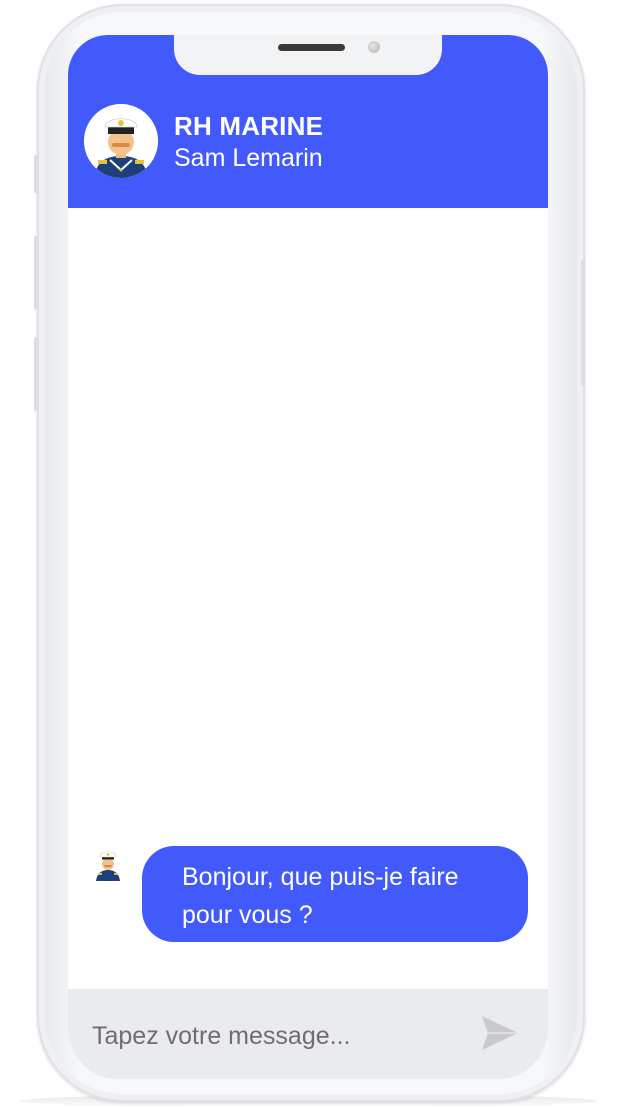 The height and width of the screenshot is (1108, 618). I want to click on earpiece-speaker, so click(311, 47).